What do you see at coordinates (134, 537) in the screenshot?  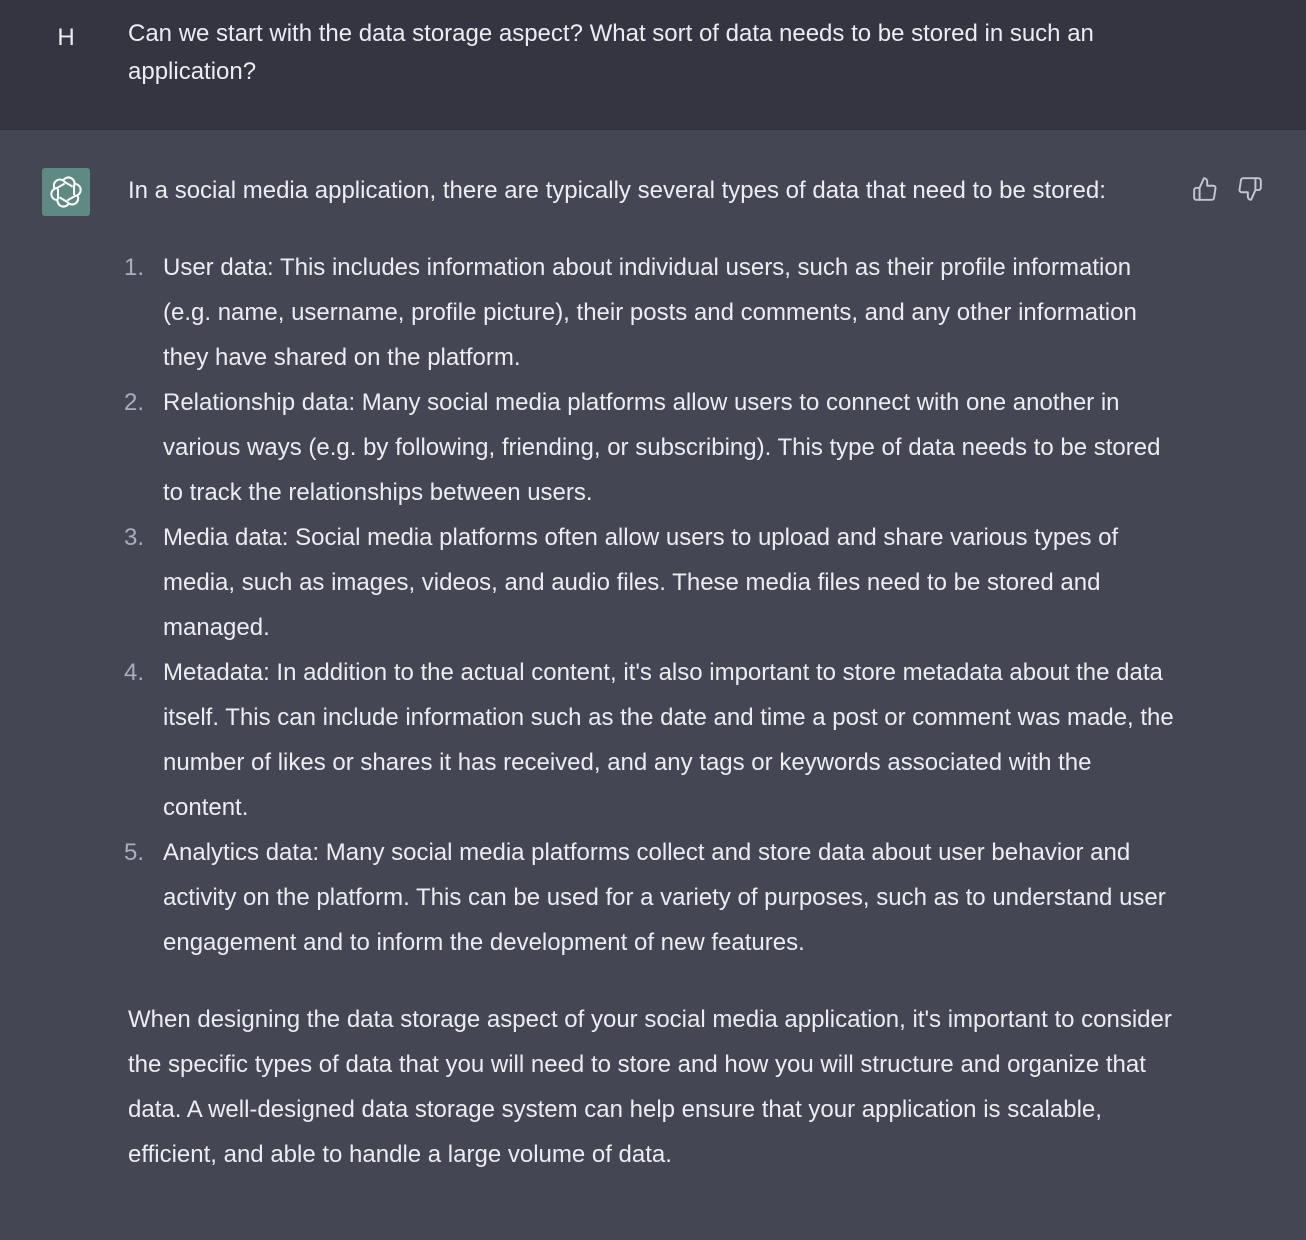 I see `list-item-number: 3.` at bounding box center [134, 537].